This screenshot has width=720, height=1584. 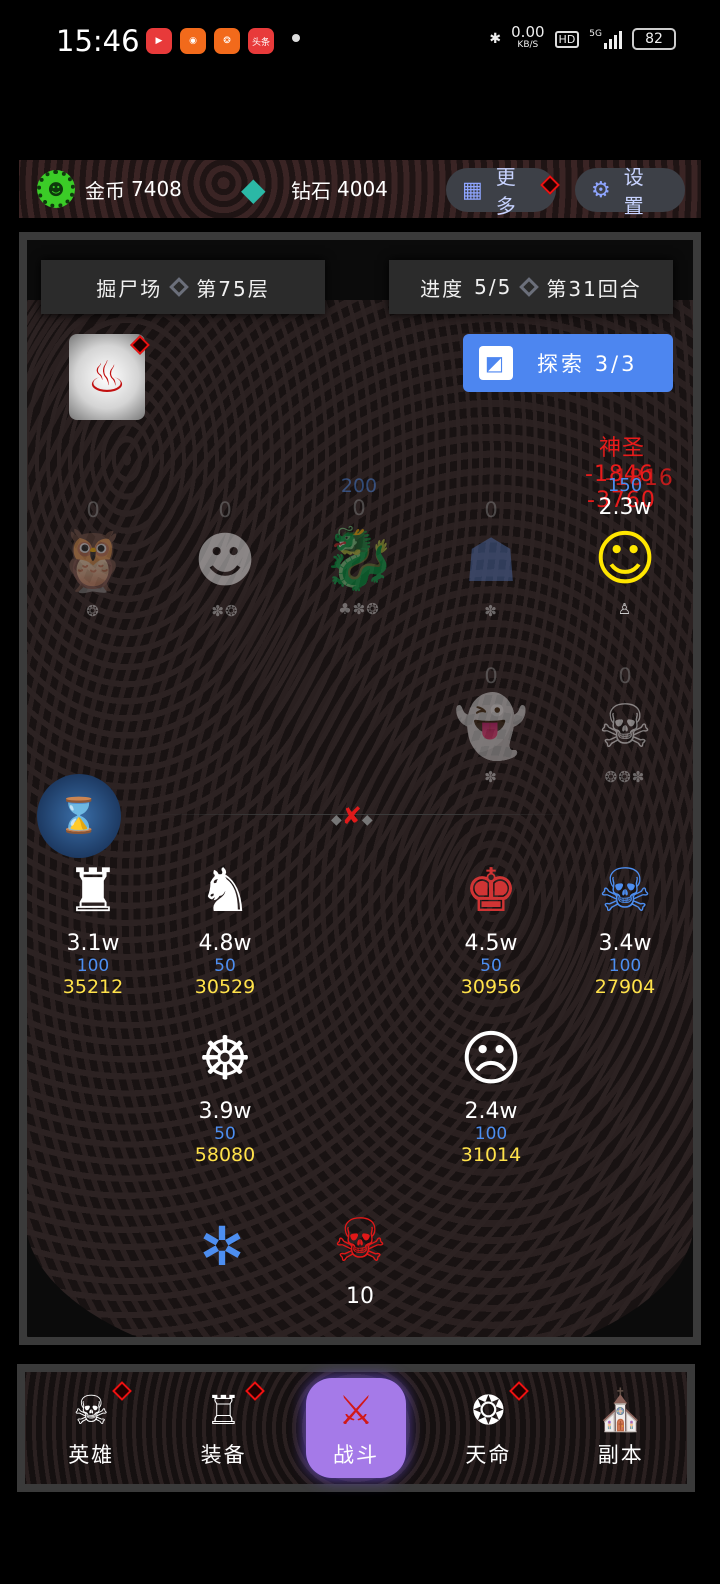 What do you see at coordinates (122, 1391) in the screenshot?
I see `heroes-badge-icon` at bounding box center [122, 1391].